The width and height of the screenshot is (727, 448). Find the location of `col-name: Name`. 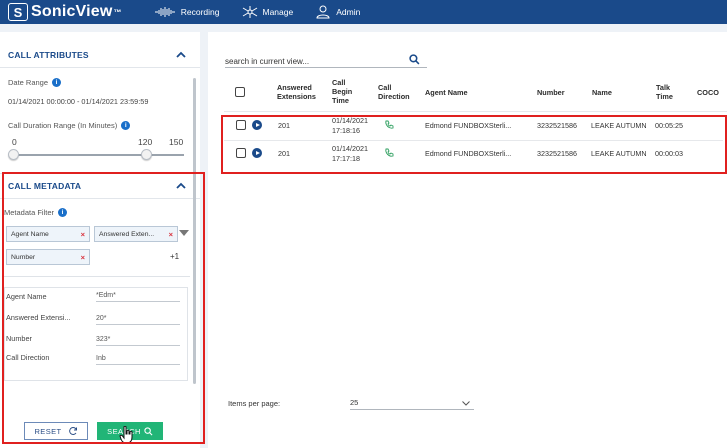

col-name: Name is located at coordinates (602, 92).